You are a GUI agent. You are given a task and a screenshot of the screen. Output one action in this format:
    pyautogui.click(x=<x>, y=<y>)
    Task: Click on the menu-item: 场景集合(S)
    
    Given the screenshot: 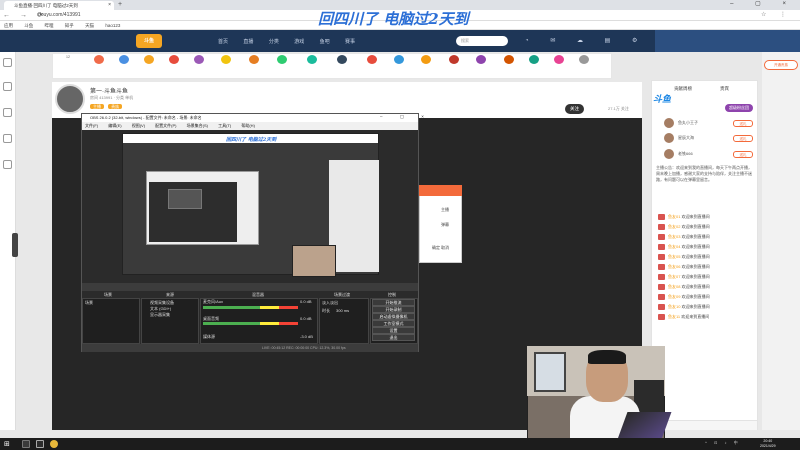 What is the action you would take?
    pyautogui.click(x=197, y=125)
    